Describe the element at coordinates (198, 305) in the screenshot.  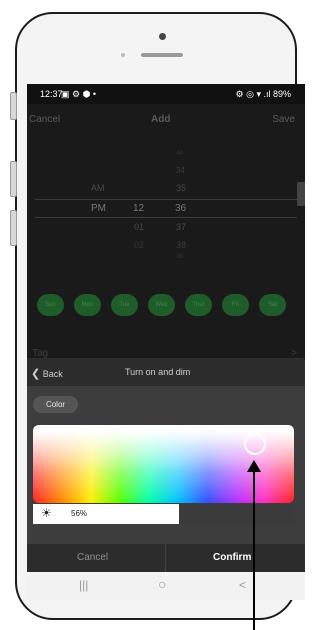
I see `day-thur: Thur` at that location.